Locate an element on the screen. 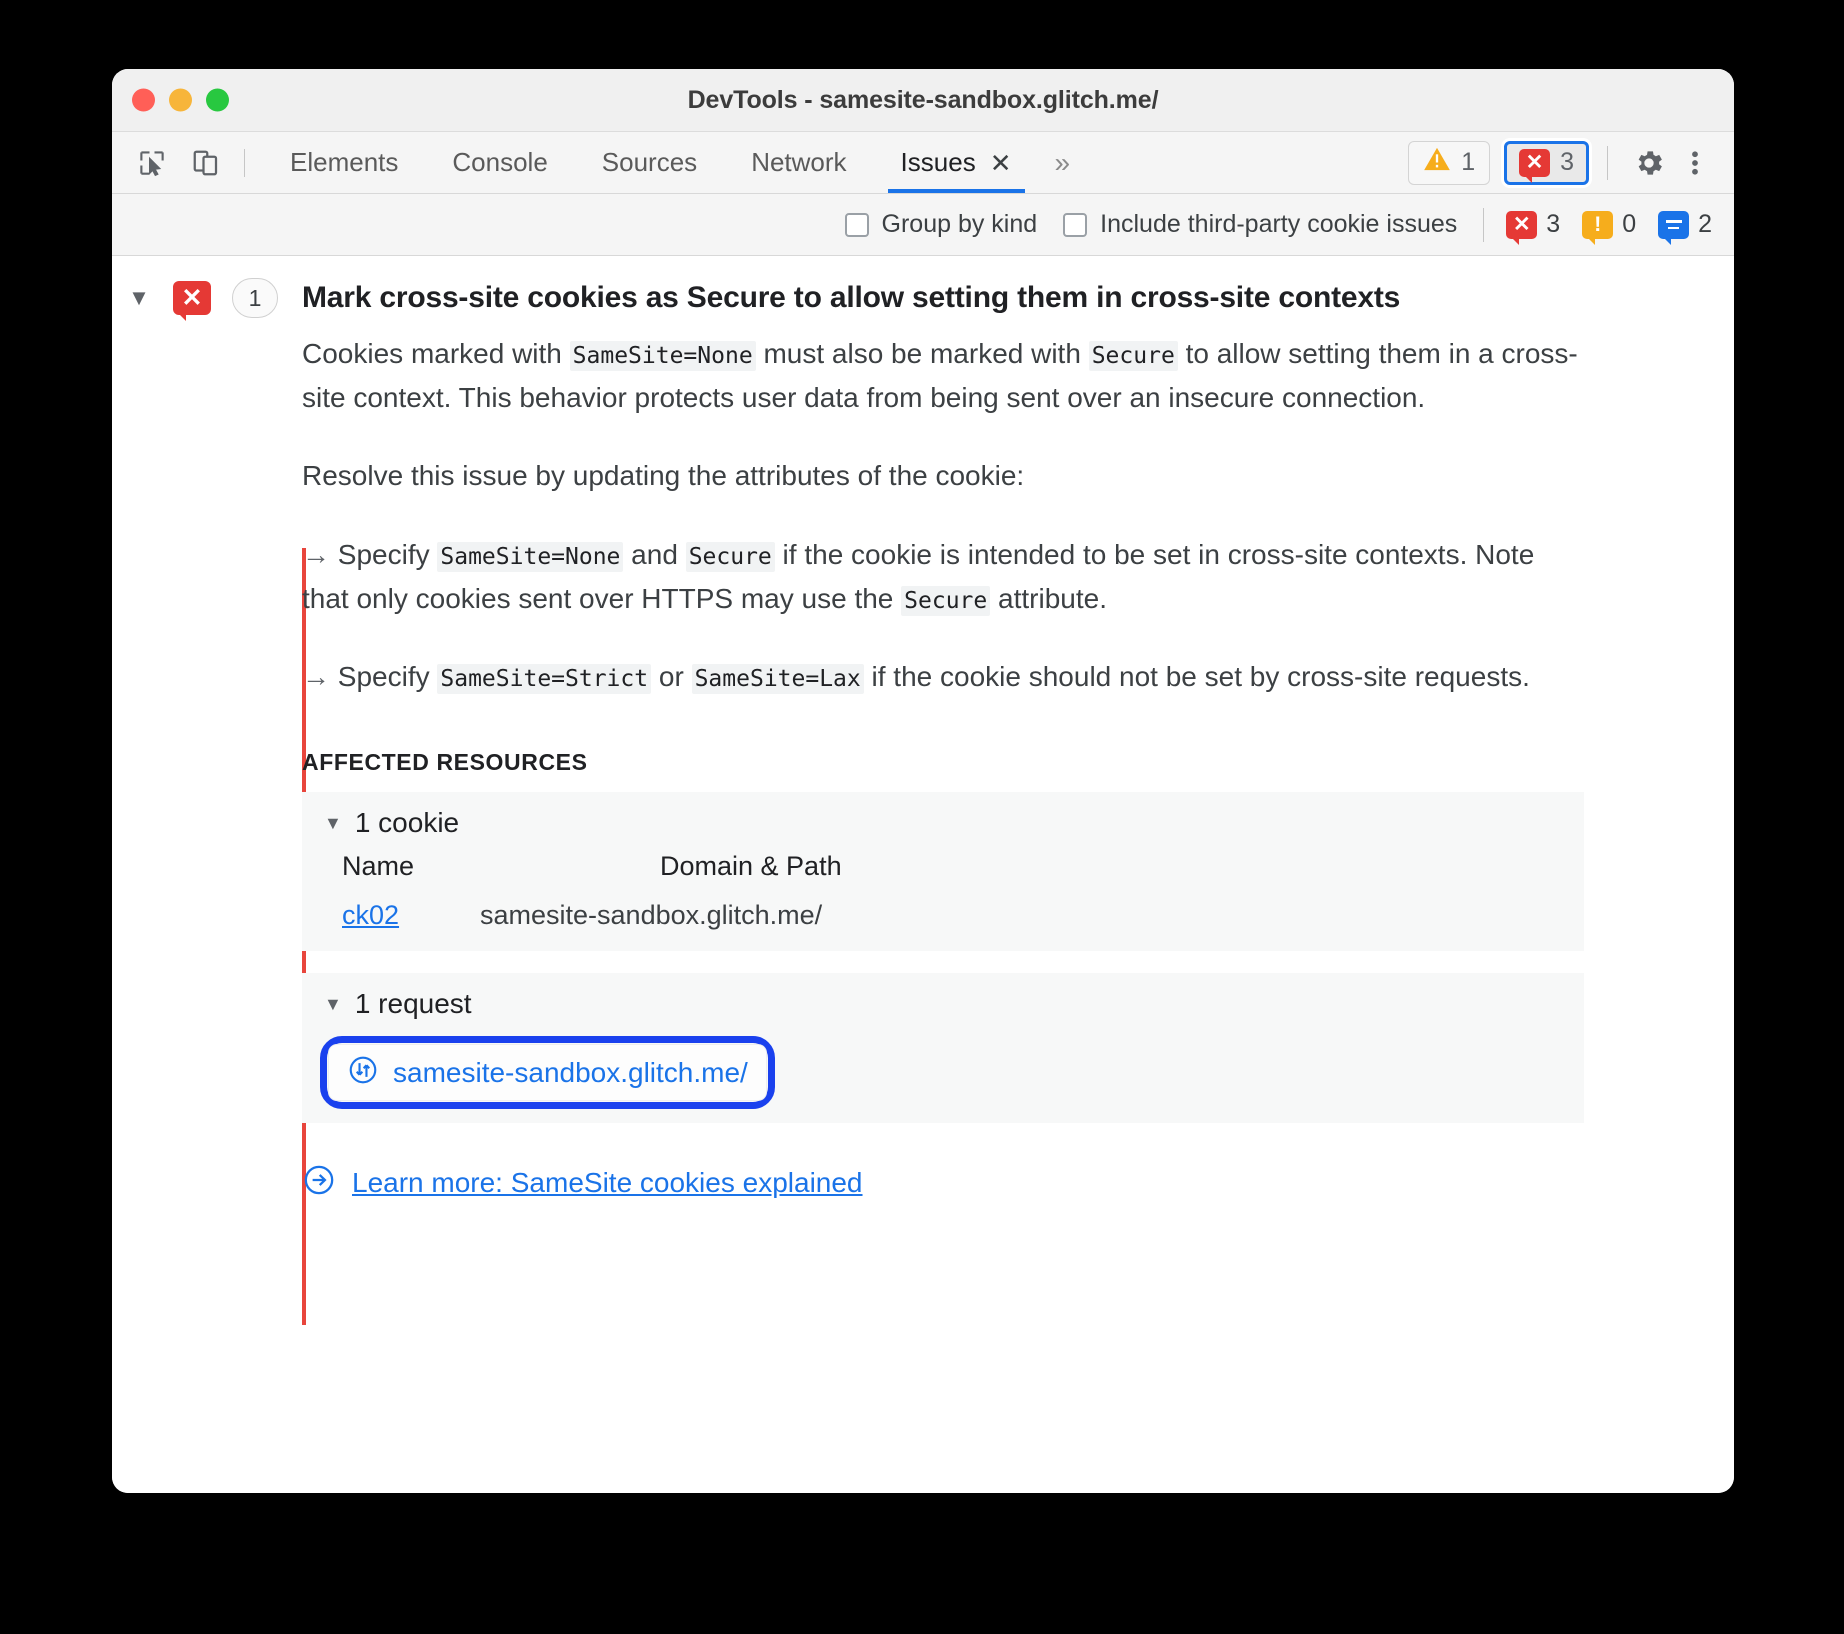  code-samesite-lax: SameSite=Lax is located at coordinates (777, 679).